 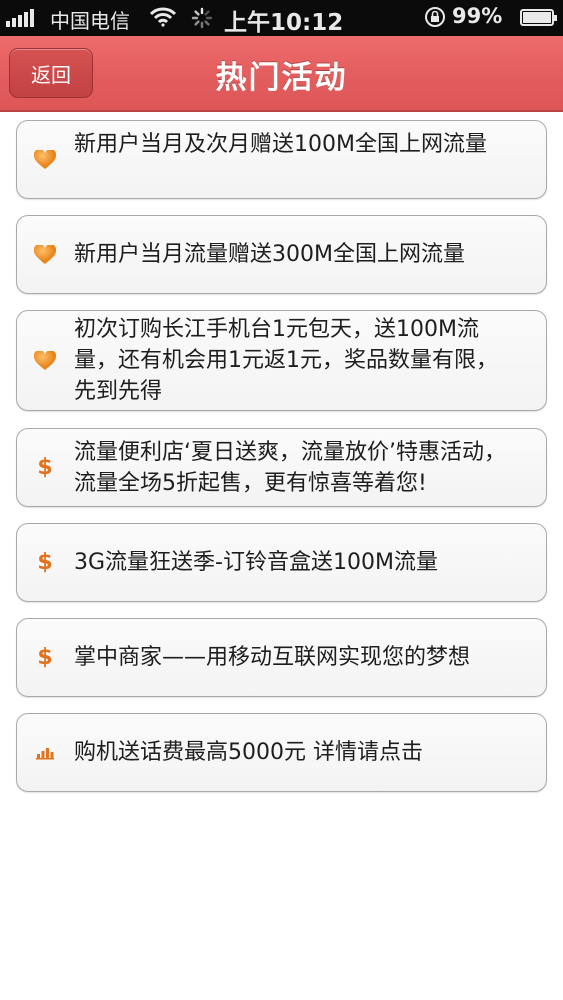 I want to click on status-time: 上午10:12, so click(x=284, y=23).